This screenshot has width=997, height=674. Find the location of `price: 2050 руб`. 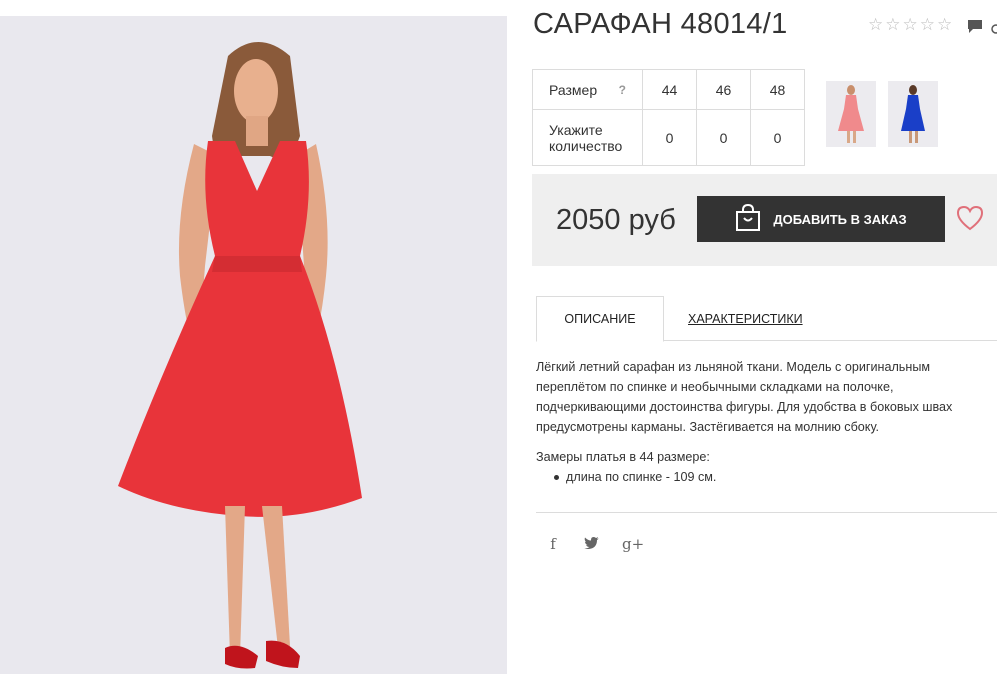

price: 2050 руб is located at coordinates (616, 220).